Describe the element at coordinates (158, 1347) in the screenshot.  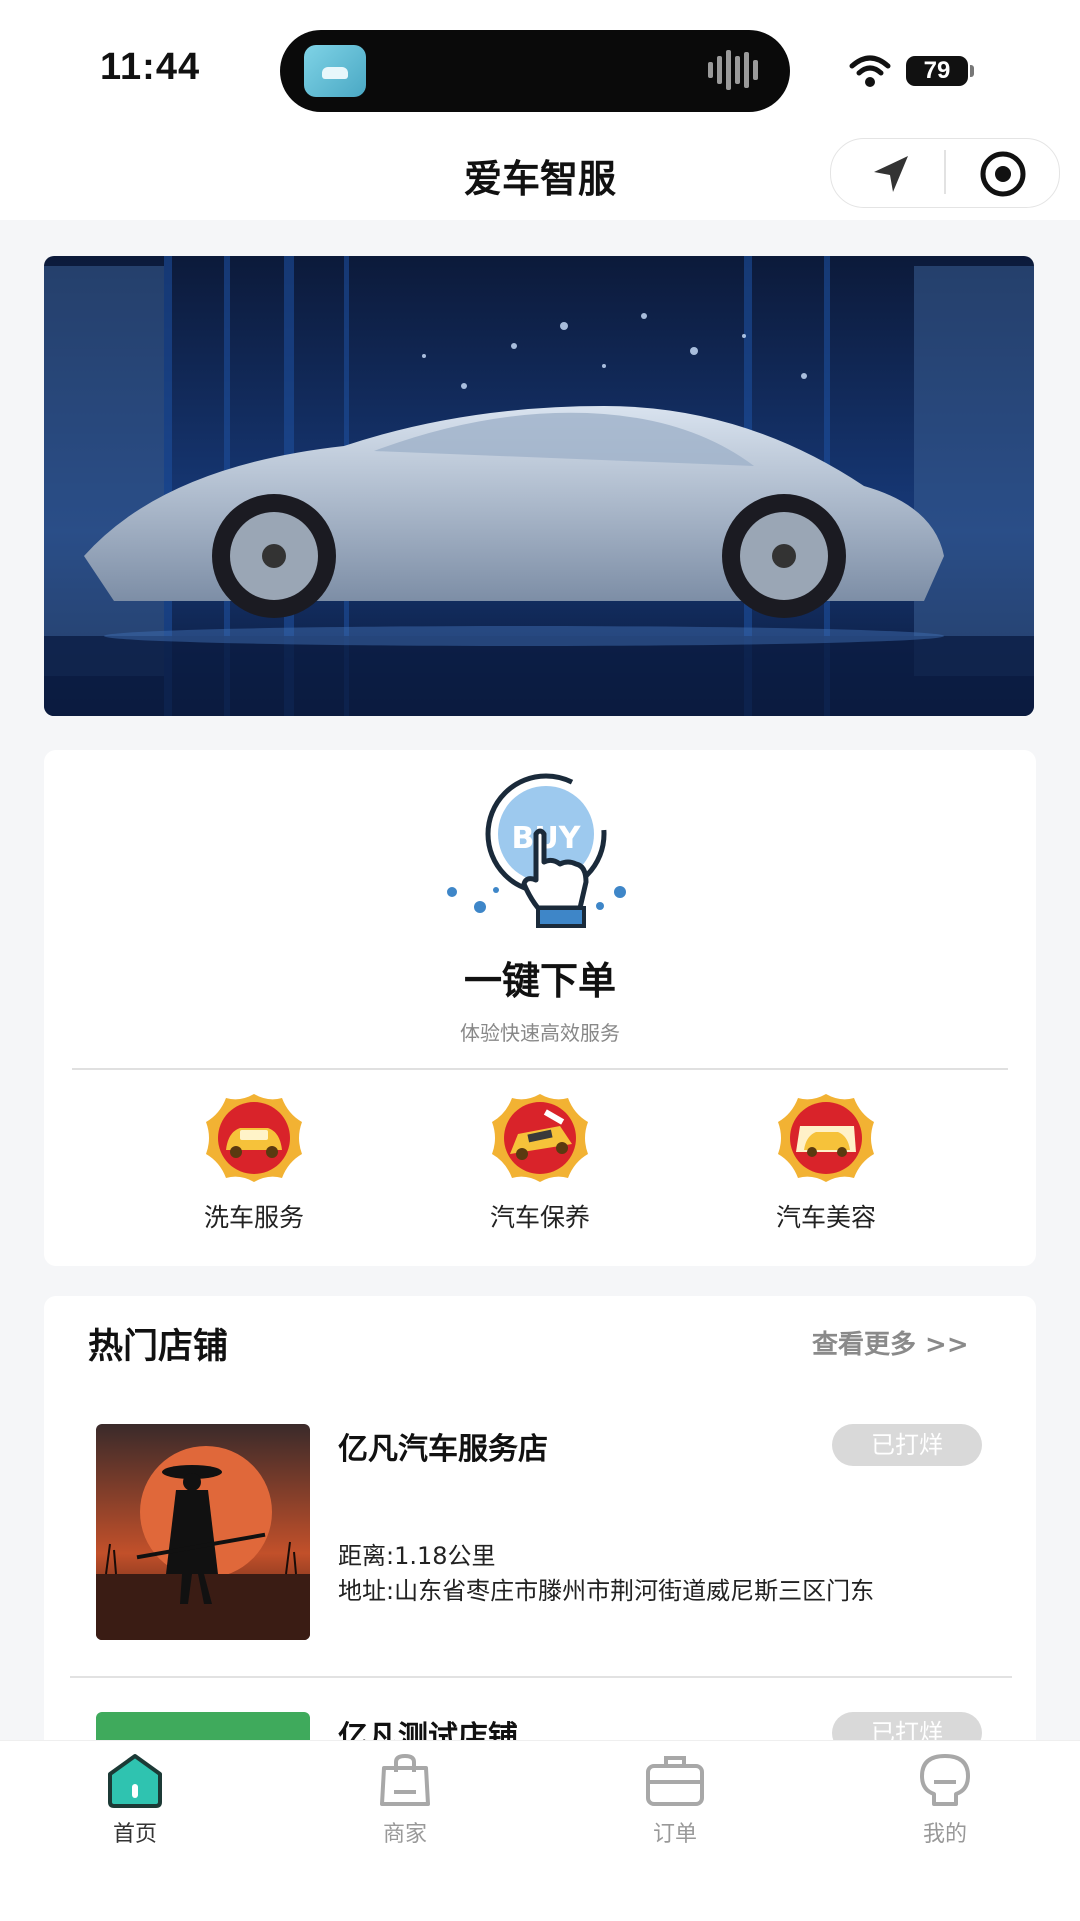
I see `hot-shops-title: 热门店铺` at that location.